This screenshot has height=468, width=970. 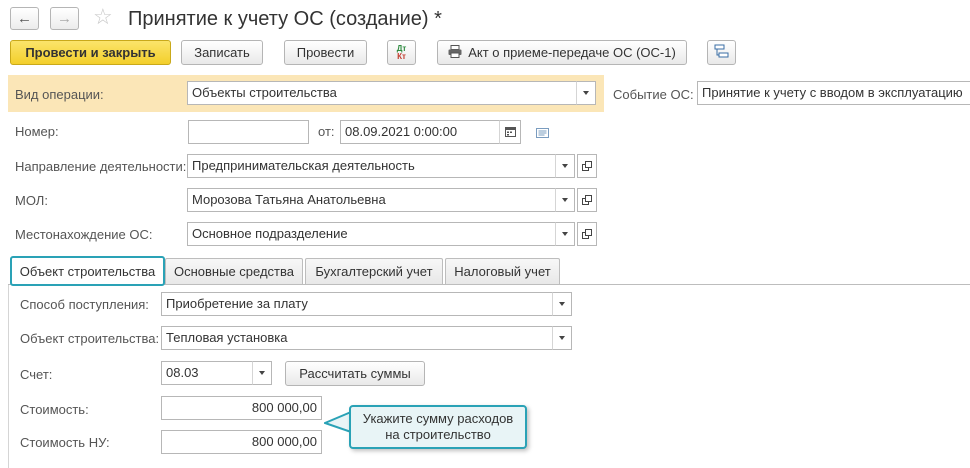 I want to click on construction-object-label: Объект строительства:, so click(x=90, y=338).